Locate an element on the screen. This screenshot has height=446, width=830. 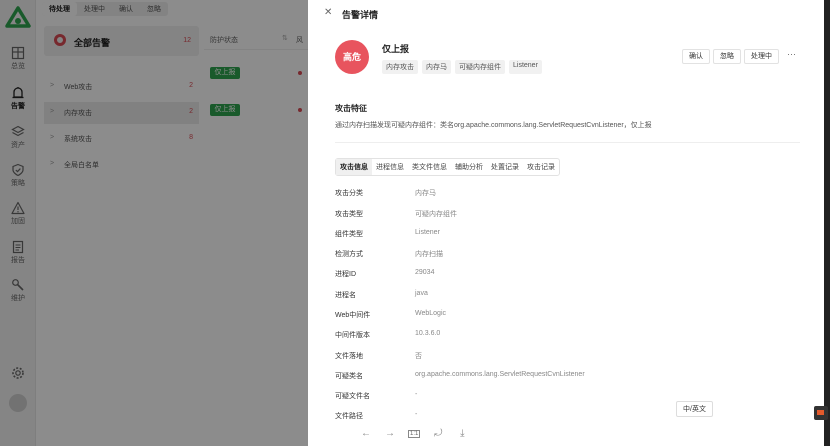
rotate-icon: ⤾ is located at coordinates (438, 433).